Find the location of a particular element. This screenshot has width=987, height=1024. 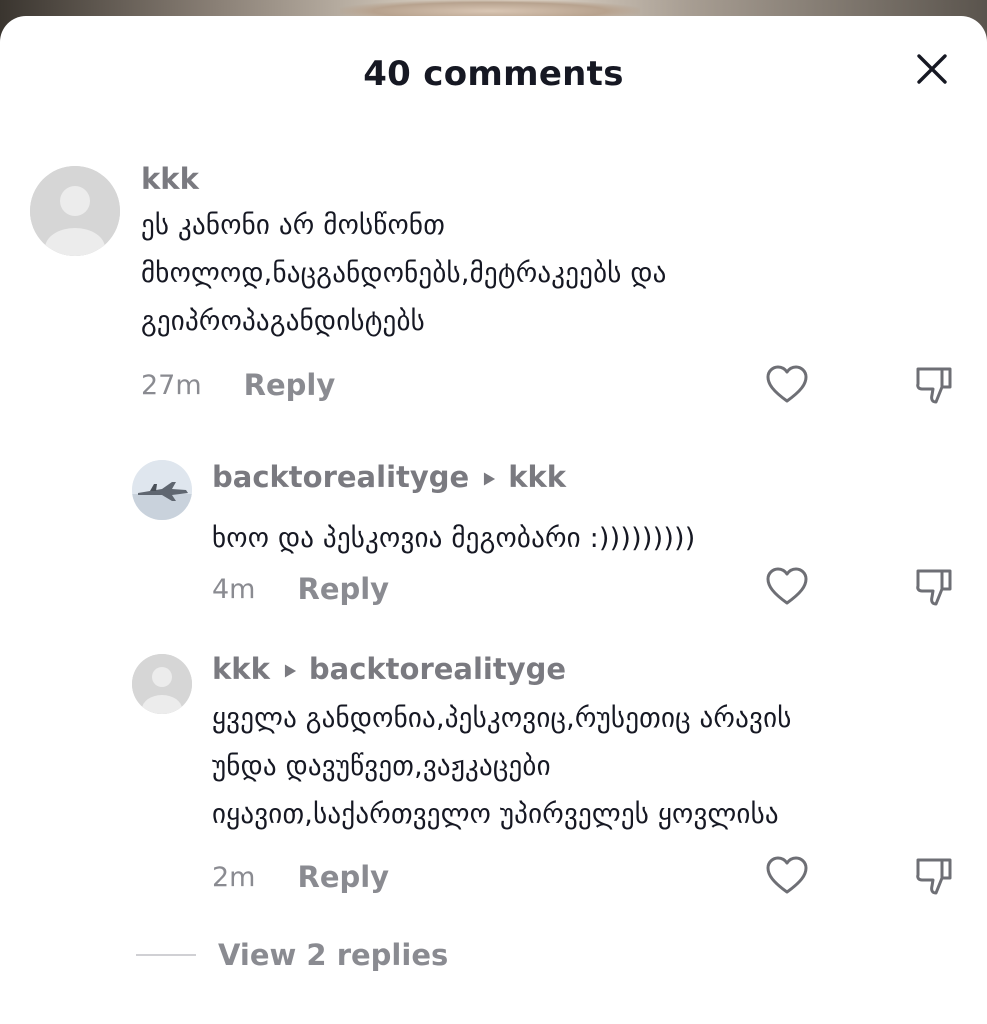

reply-meta: 4m Reply is located at coordinates (300, 589).